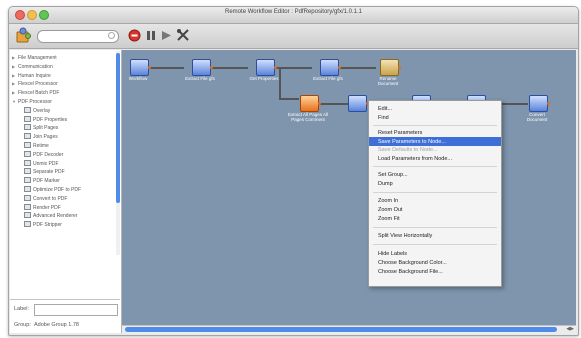 The image size is (581, 338). What do you see at coordinates (23, 35) in the screenshot?
I see `puzzle-icon` at bounding box center [23, 35].